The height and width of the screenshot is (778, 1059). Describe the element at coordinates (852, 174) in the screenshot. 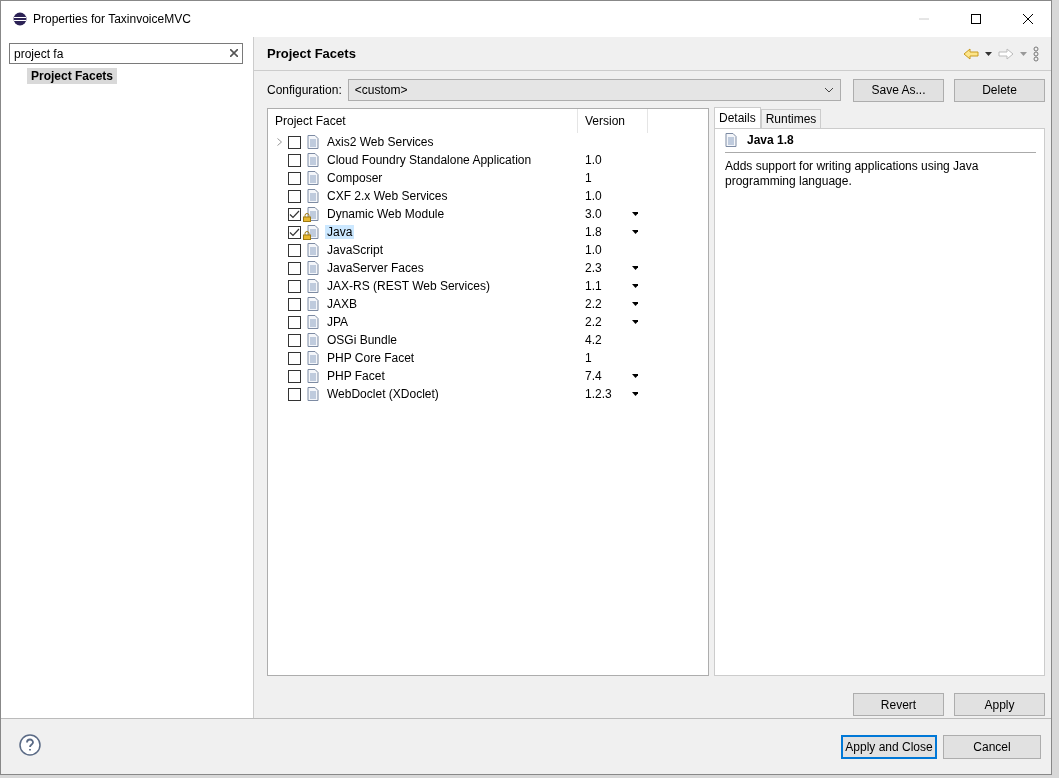

I see `details-description: Adds support for writing applications using Java programming language.` at that location.